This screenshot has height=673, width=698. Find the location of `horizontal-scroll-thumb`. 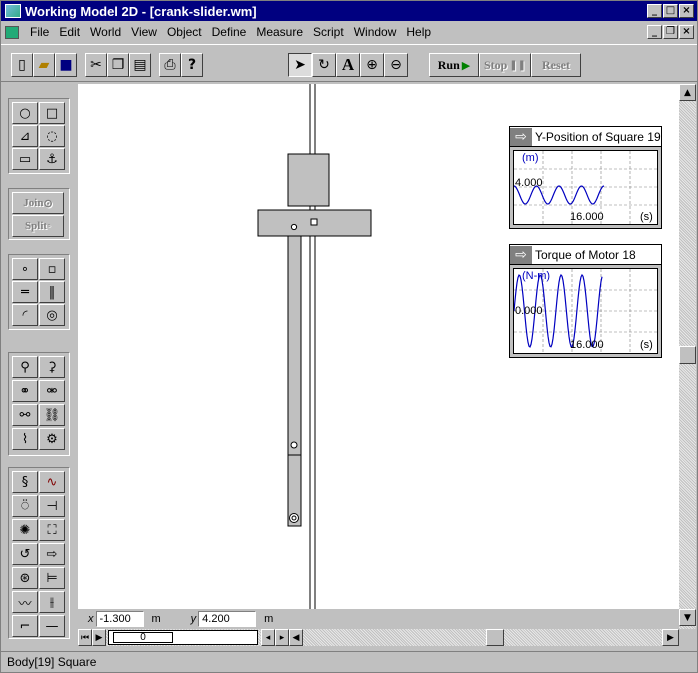

horizontal-scroll-thumb is located at coordinates (495, 637).